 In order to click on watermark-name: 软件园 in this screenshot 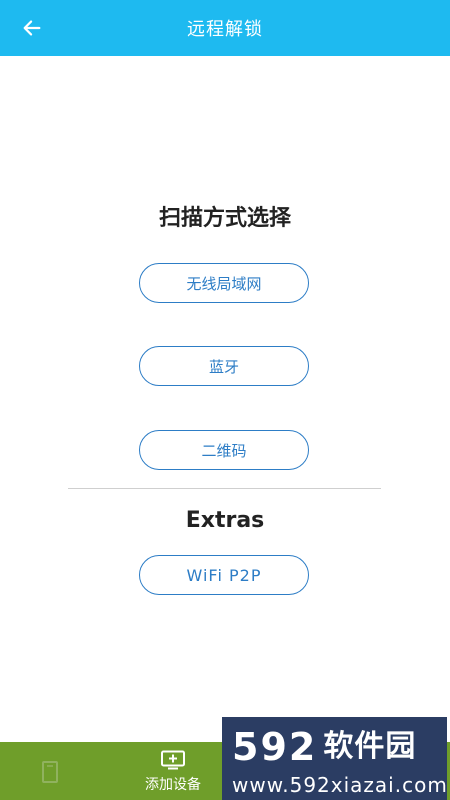, I will do `click(370, 746)`.